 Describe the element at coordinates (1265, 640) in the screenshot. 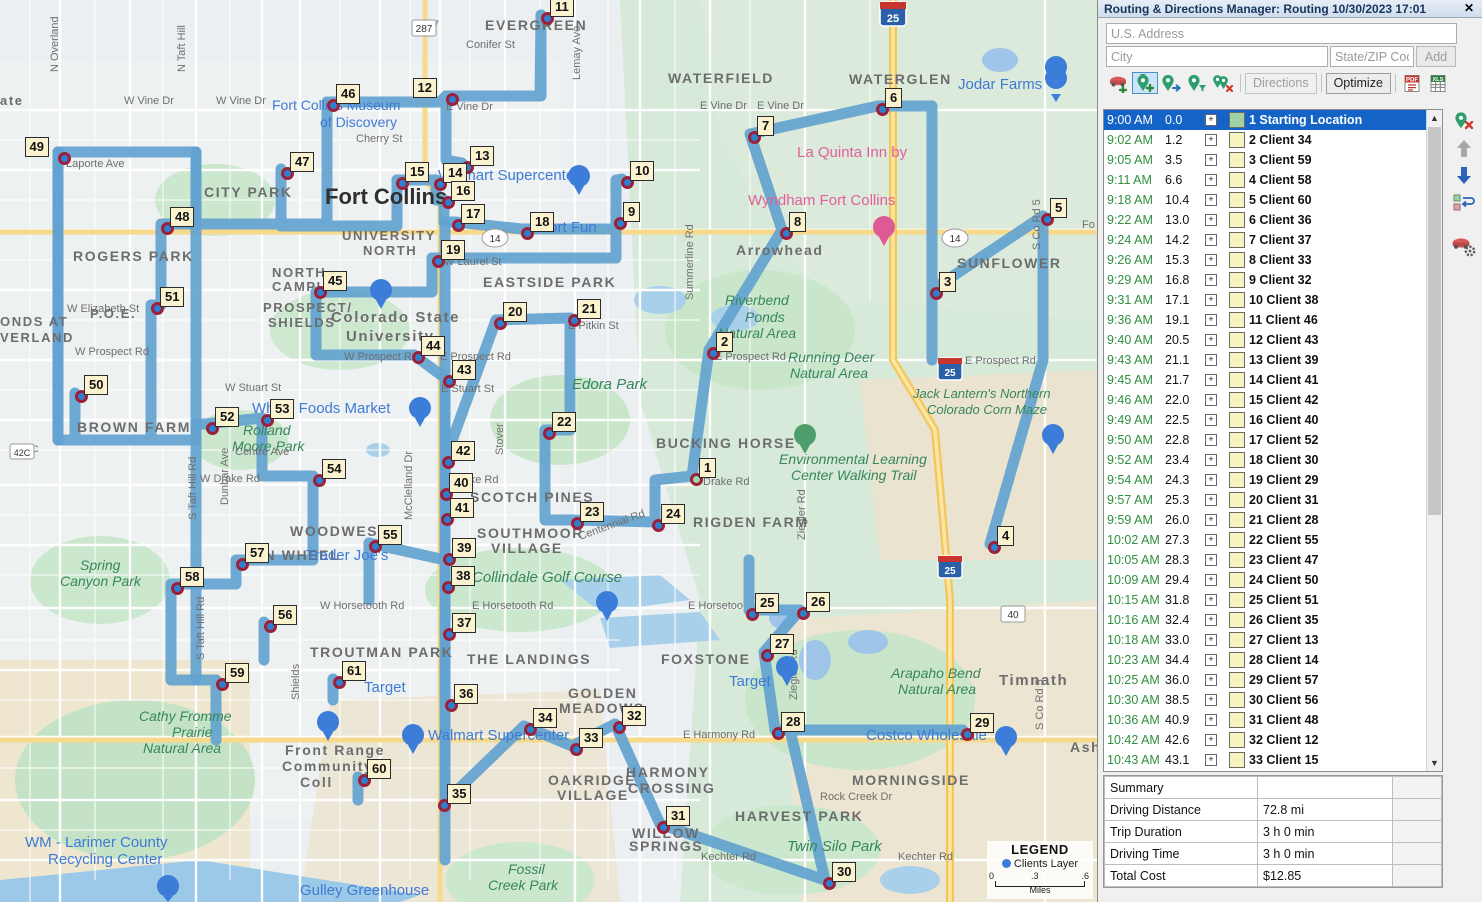

I see `route-stop-row: 10:18 AM 33.0 +27 Client 13` at that location.